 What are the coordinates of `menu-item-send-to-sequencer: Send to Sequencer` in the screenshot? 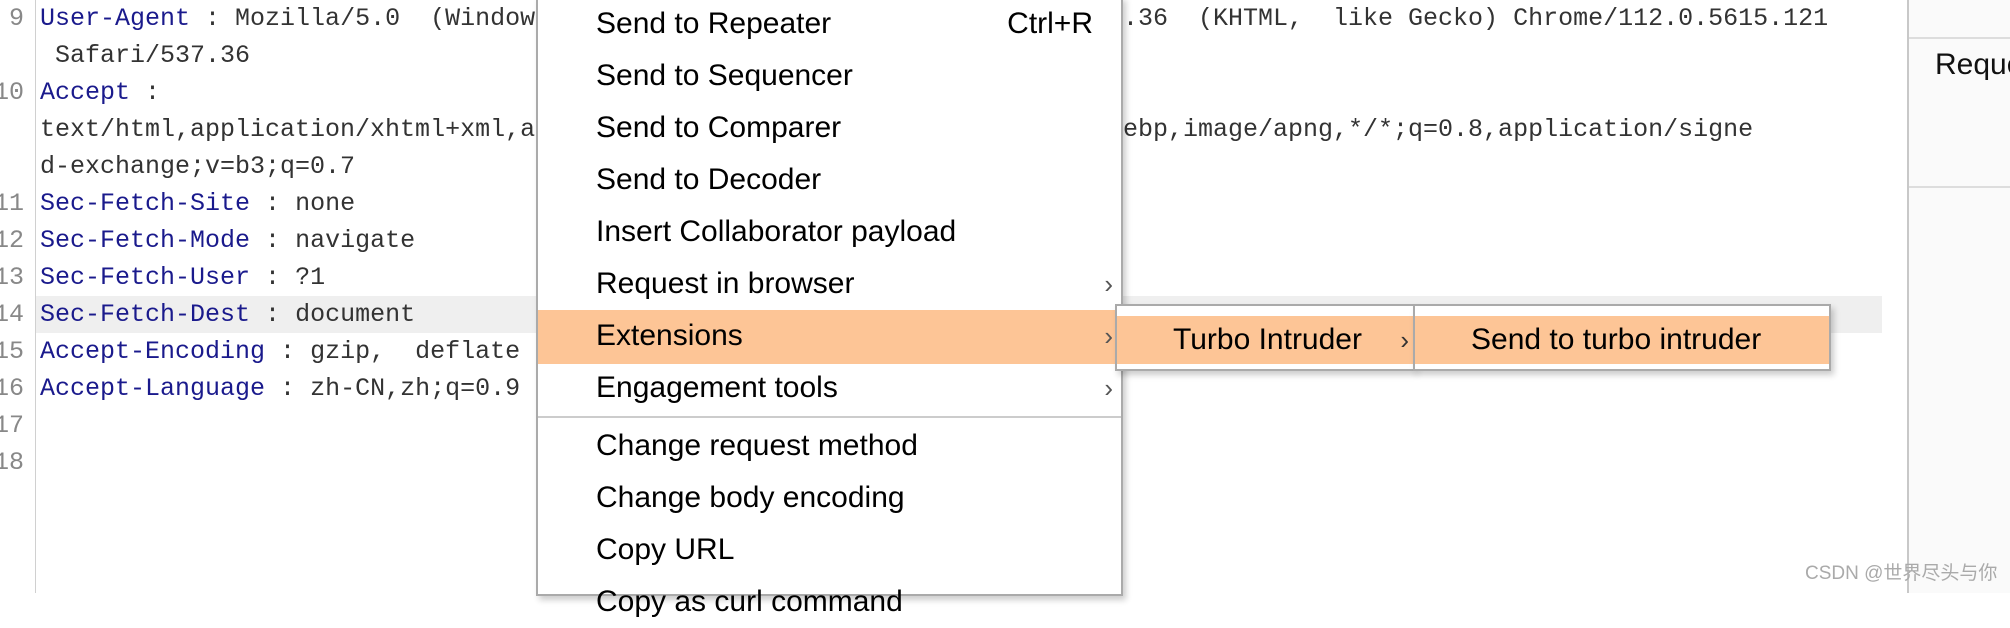 It's located at (829, 76).